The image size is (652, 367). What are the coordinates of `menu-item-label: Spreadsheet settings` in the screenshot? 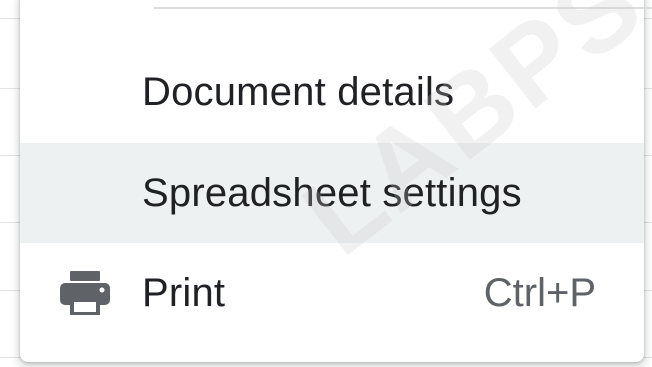 It's located at (332, 192).